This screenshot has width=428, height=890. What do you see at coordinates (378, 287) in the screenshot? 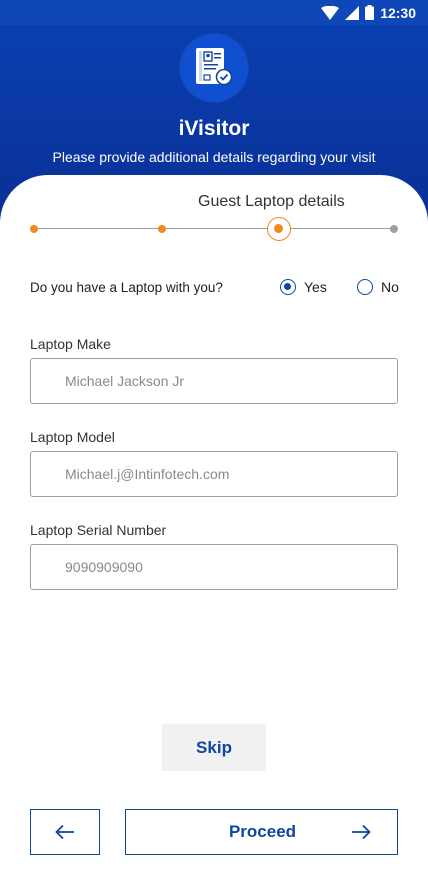
I see `radio-no: No` at bounding box center [378, 287].